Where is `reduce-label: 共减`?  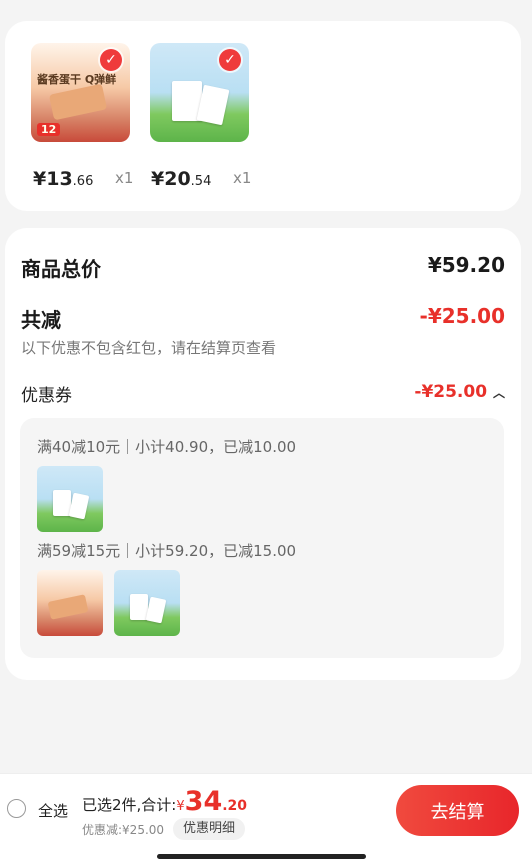
reduce-label: 共减 is located at coordinates (41, 320).